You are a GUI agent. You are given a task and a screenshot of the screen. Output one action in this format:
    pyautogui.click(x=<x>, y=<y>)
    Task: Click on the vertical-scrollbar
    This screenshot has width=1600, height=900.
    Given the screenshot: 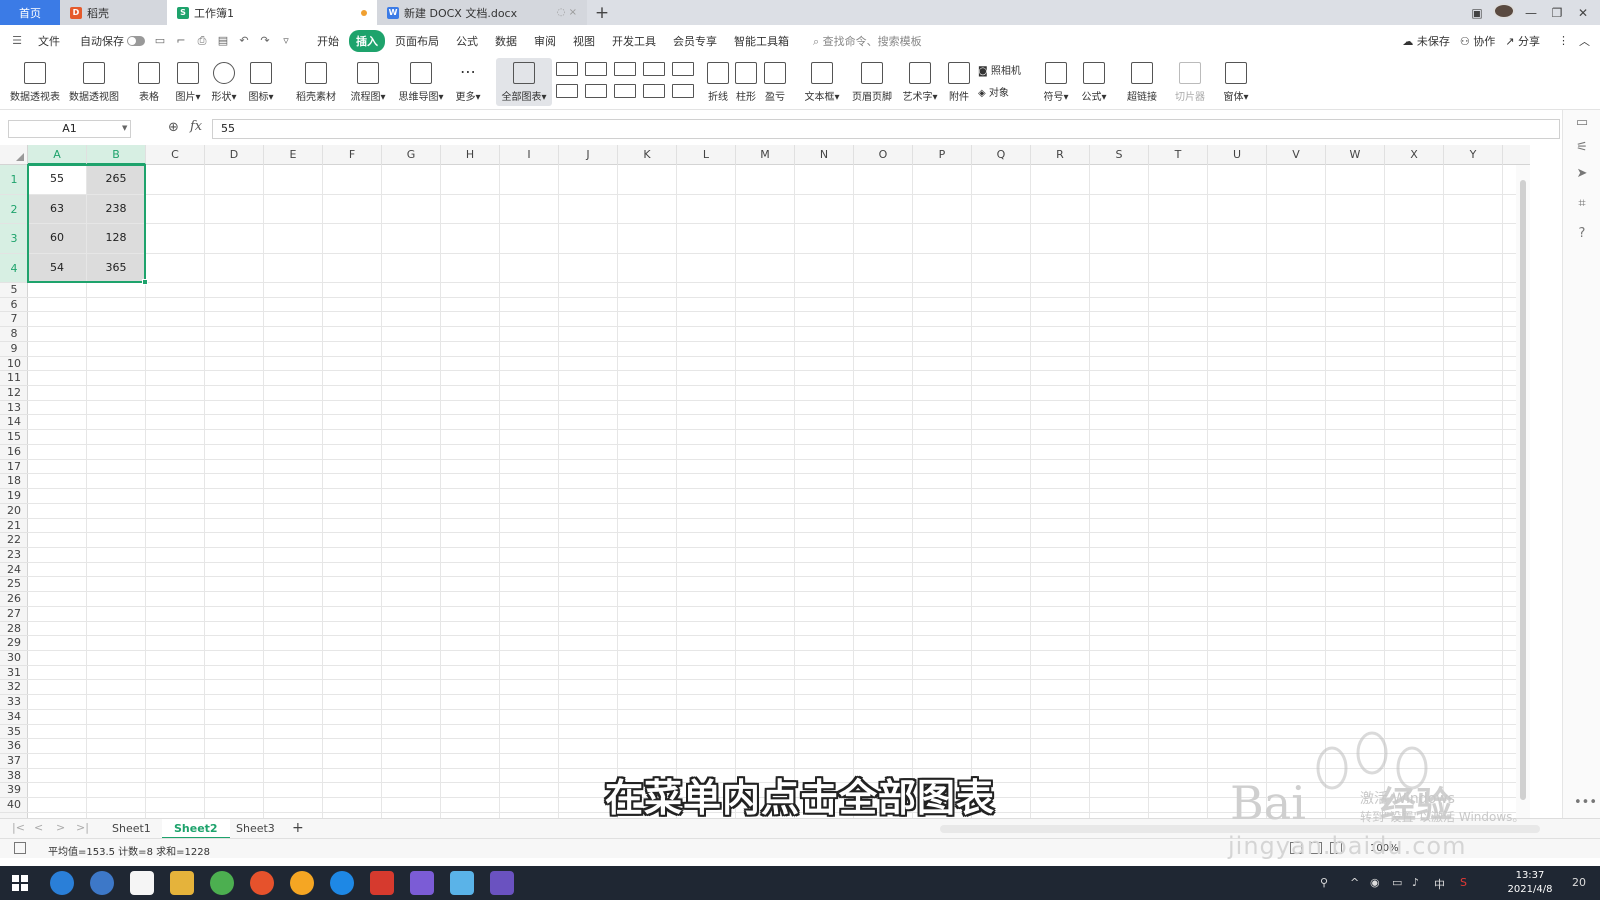 What is the action you would take?
    pyautogui.click(x=1523, y=491)
    